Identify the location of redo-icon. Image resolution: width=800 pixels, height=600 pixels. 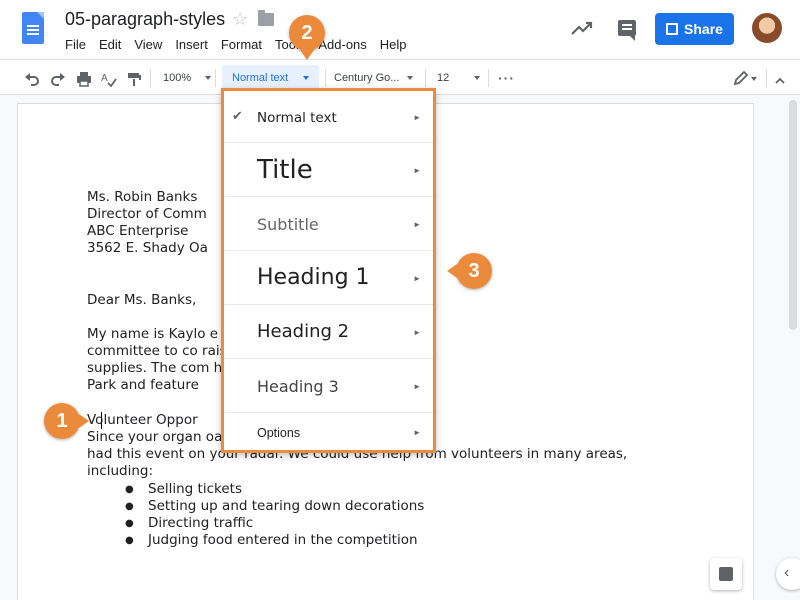
(58, 79).